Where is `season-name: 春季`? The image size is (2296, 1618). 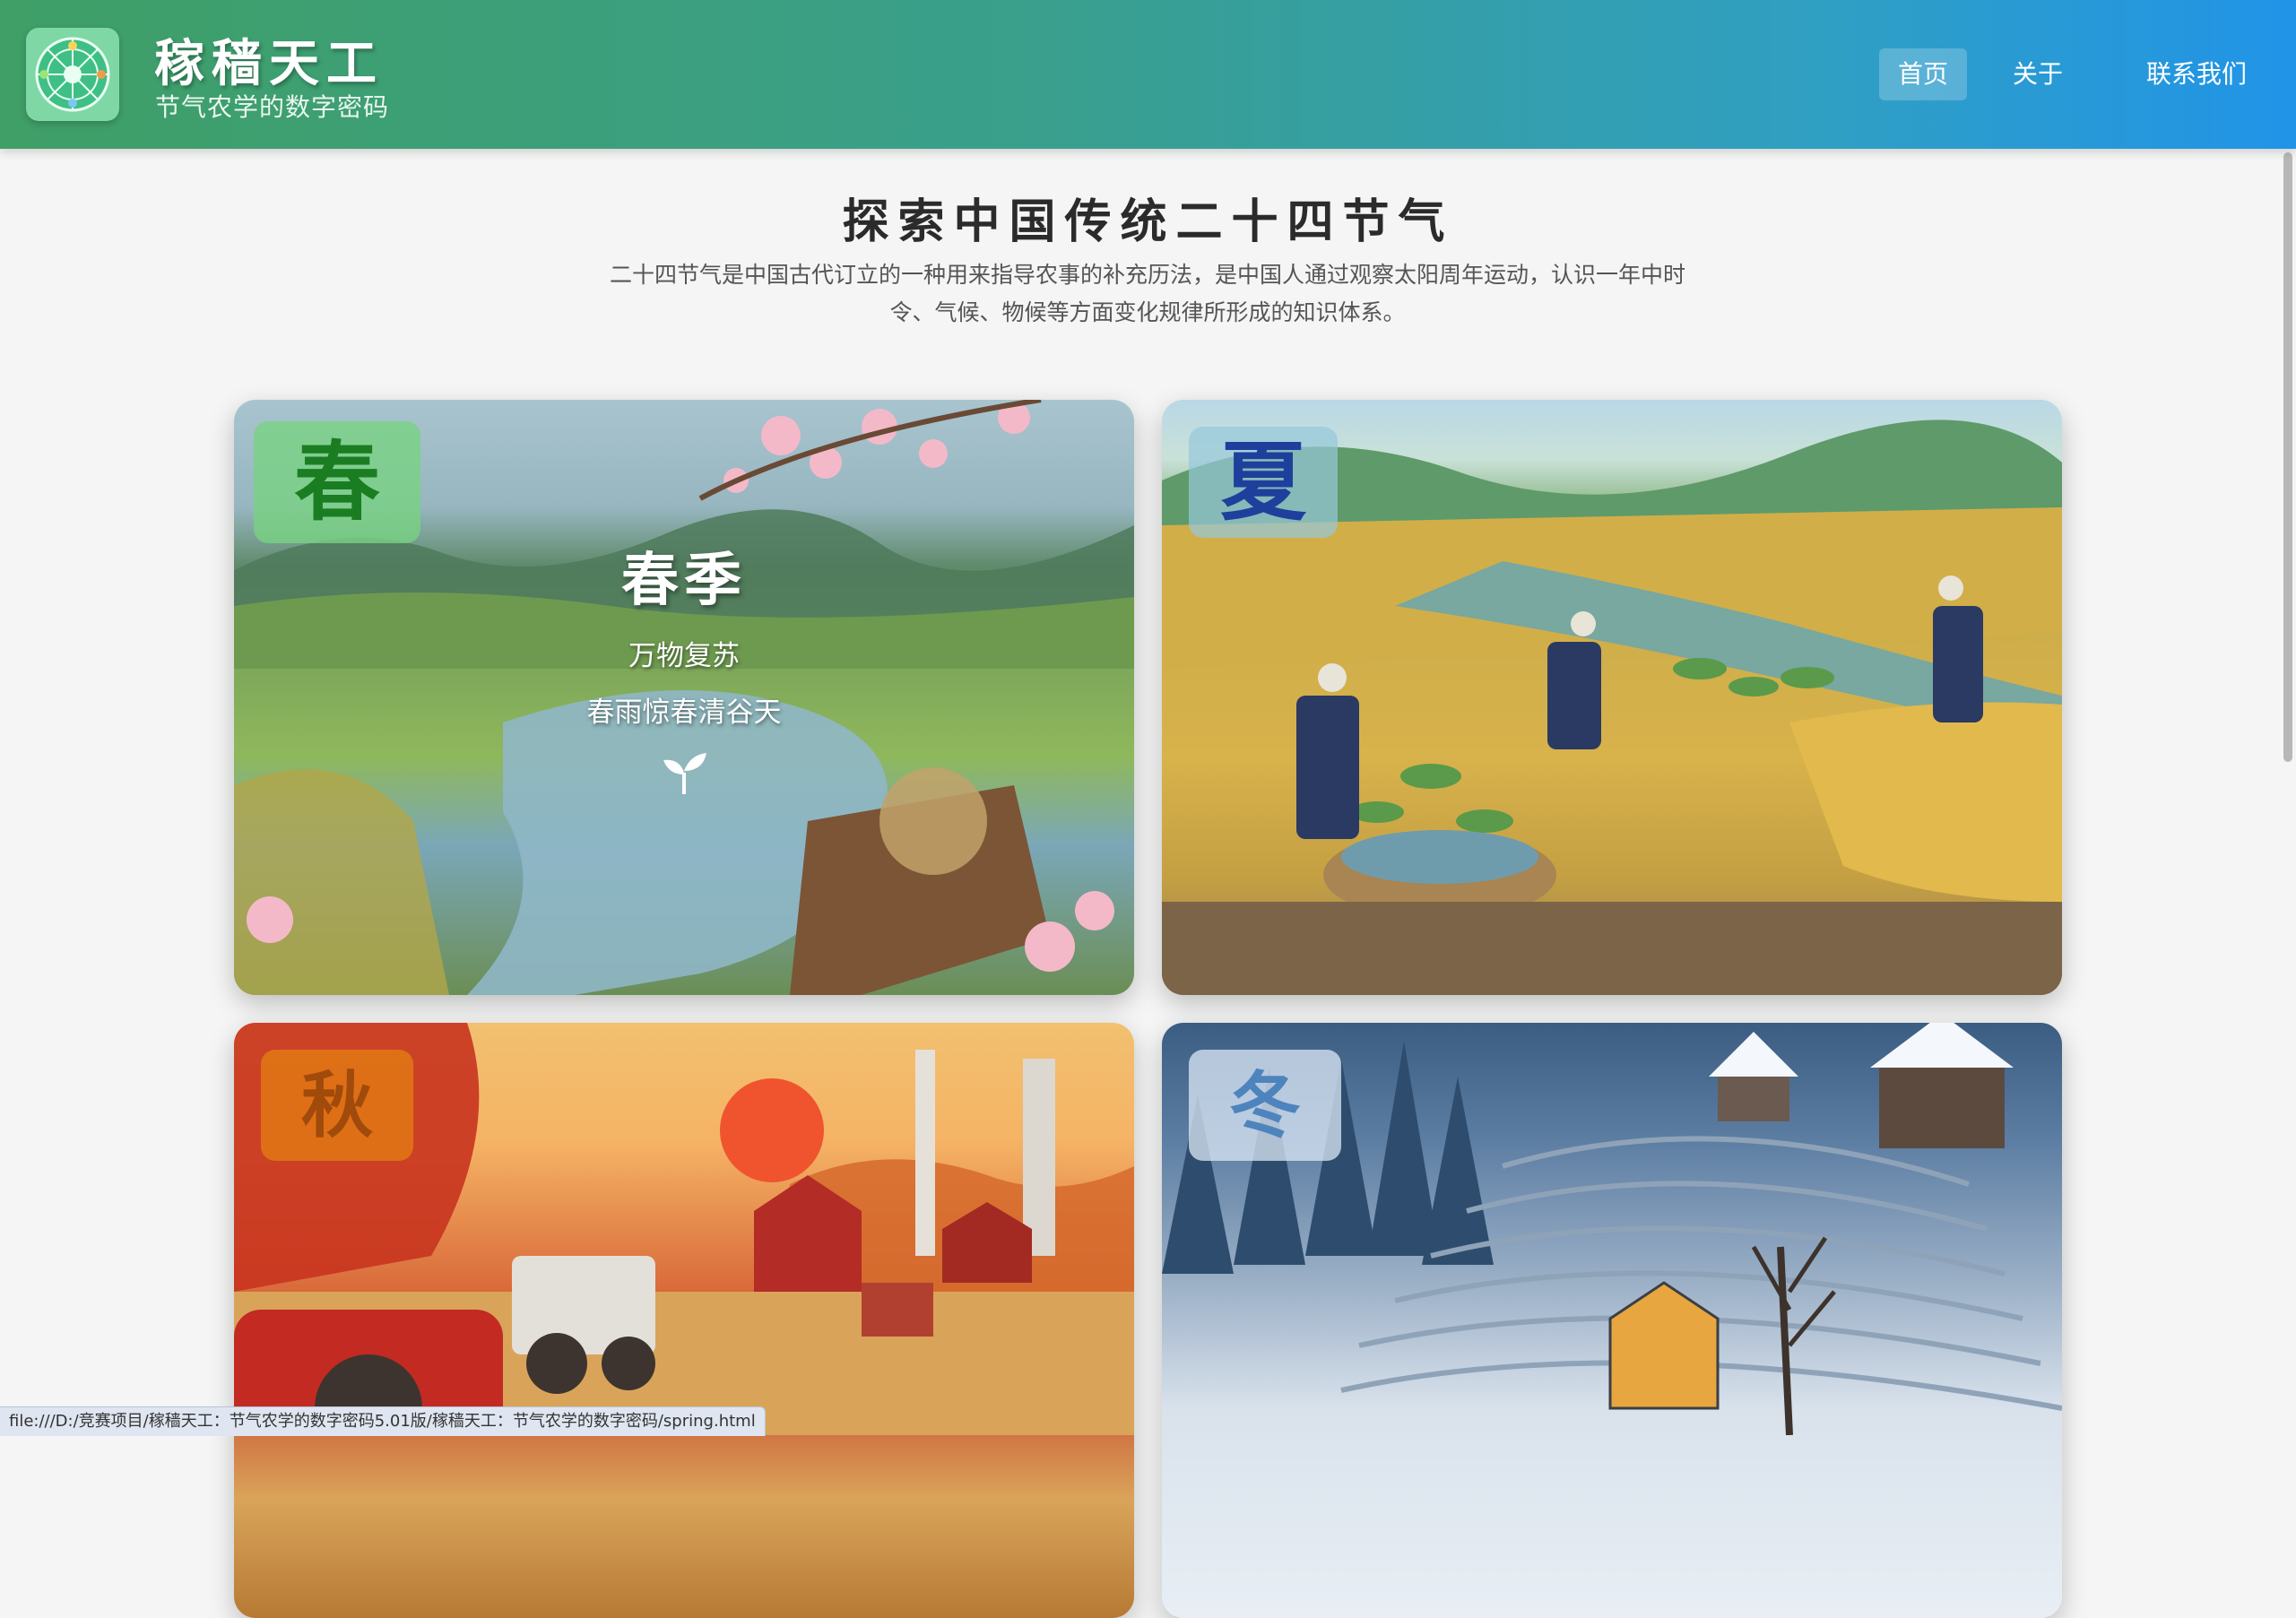
season-name: 春季 is located at coordinates (684, 580).